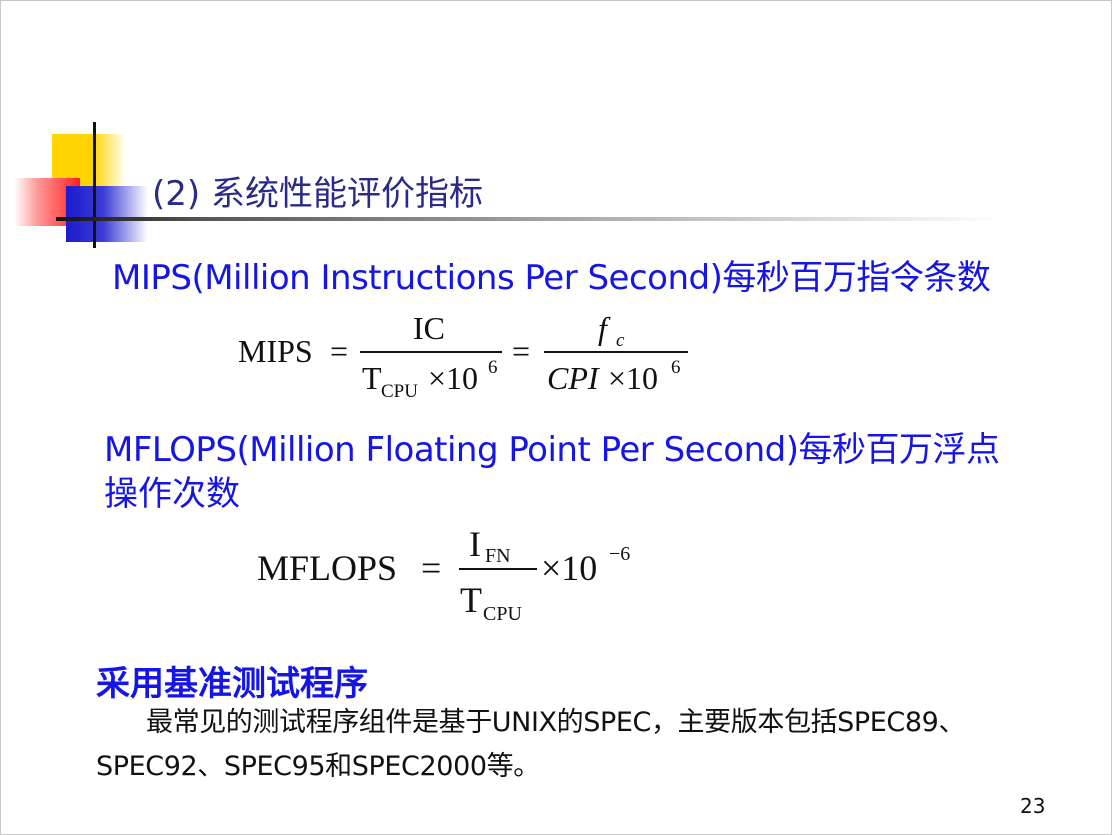 This screenshot has width=1112, height=835. I want to click on mflops-den-cpu: CPU, so click(502, 614).